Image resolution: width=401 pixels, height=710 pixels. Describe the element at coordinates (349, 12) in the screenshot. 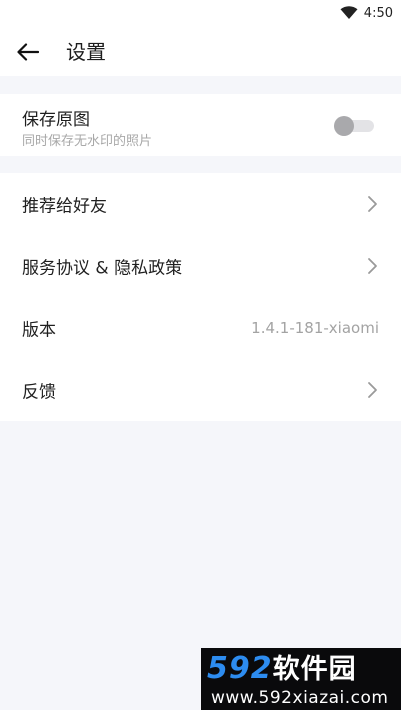

I see `wifi-icon` at that location.